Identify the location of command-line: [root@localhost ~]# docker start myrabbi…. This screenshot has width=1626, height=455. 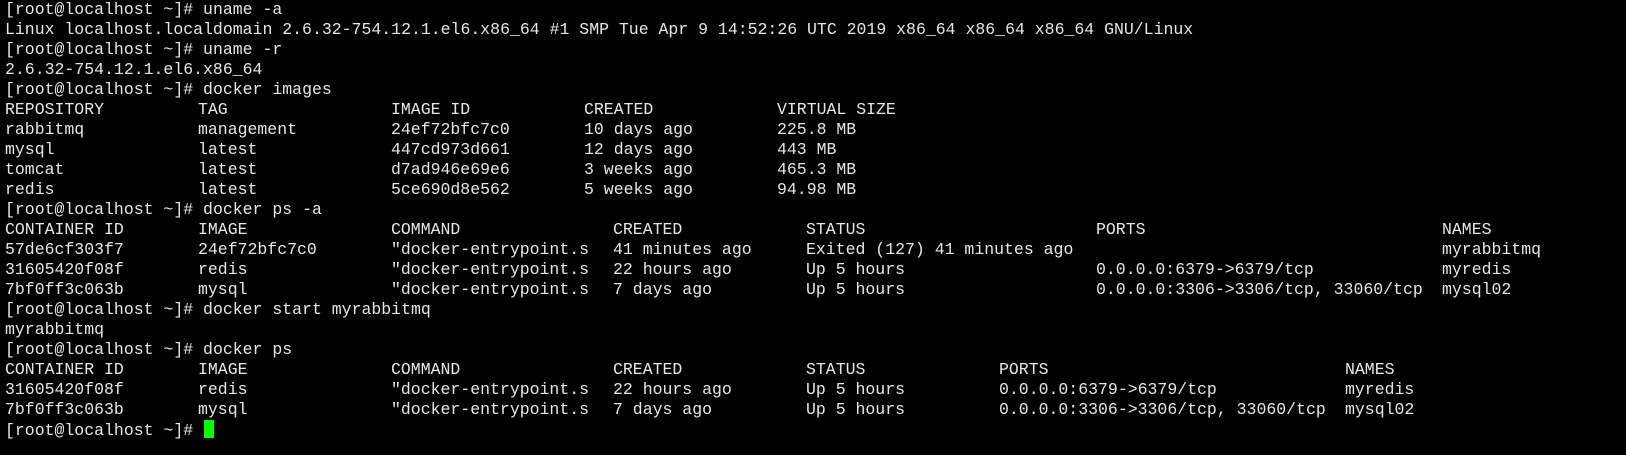
(815, 310).